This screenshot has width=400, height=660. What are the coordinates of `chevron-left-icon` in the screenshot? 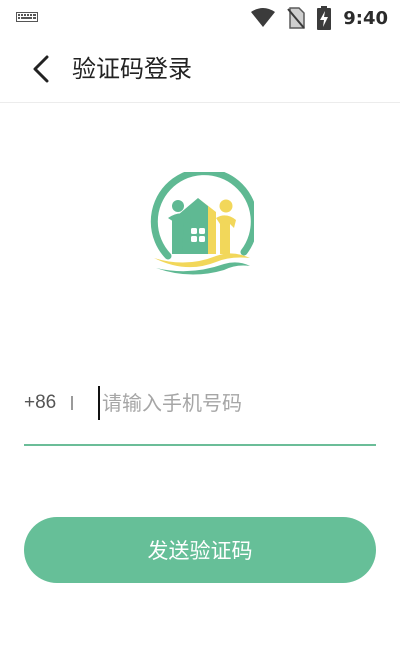 It's located at (41, 69).